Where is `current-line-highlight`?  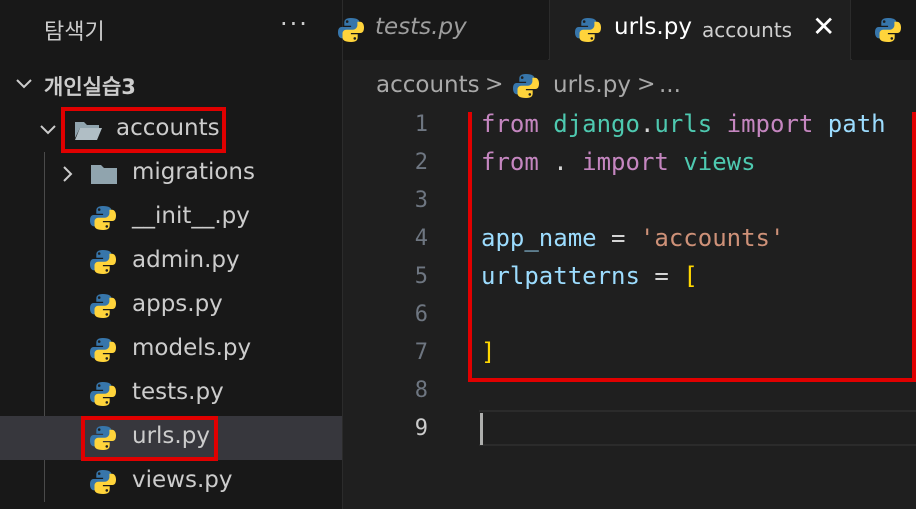
current-line-highlight is located at coordinates (697, 428).